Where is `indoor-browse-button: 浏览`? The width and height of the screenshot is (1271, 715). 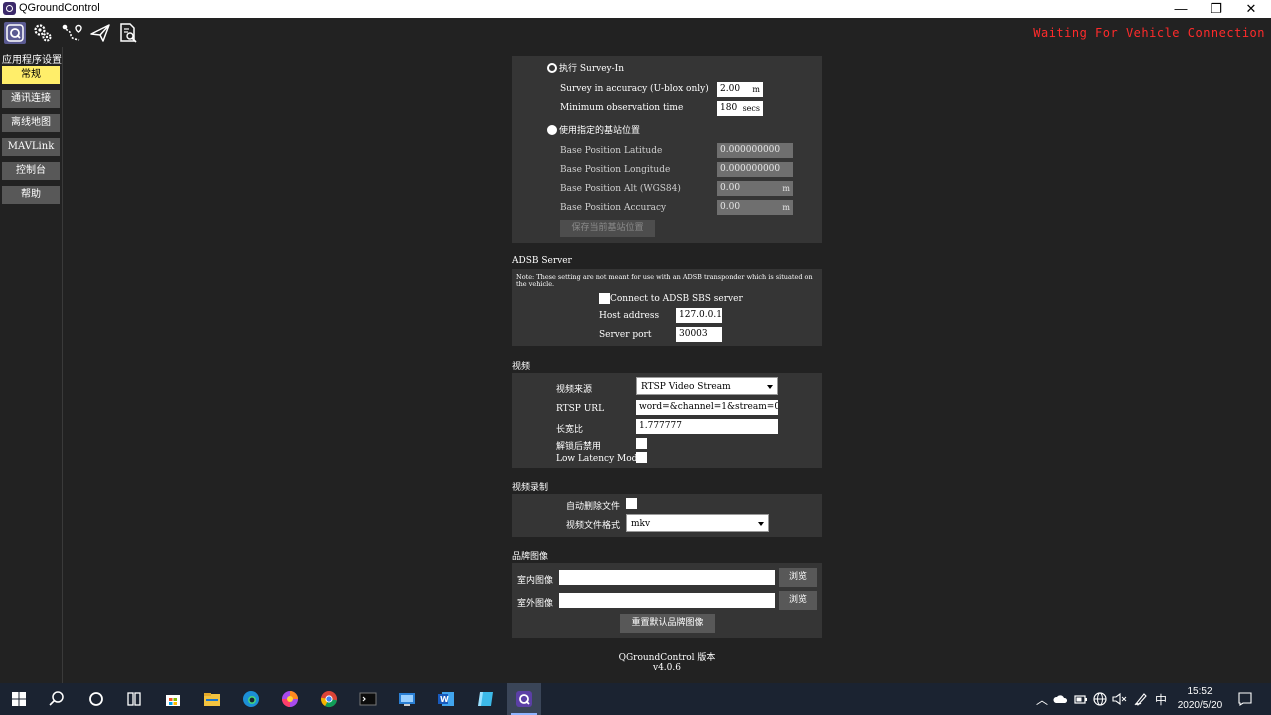
indoor-browse-button: 浏览 is located at coordinates (798, 577).